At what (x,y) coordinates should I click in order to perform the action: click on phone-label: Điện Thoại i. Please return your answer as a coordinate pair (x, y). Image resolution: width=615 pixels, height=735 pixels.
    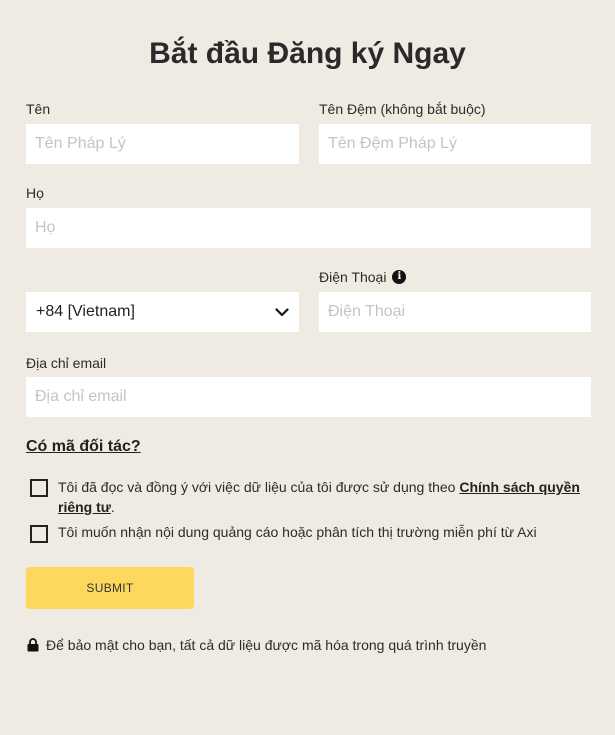
    Looking at the image, I should click on (363, 277).